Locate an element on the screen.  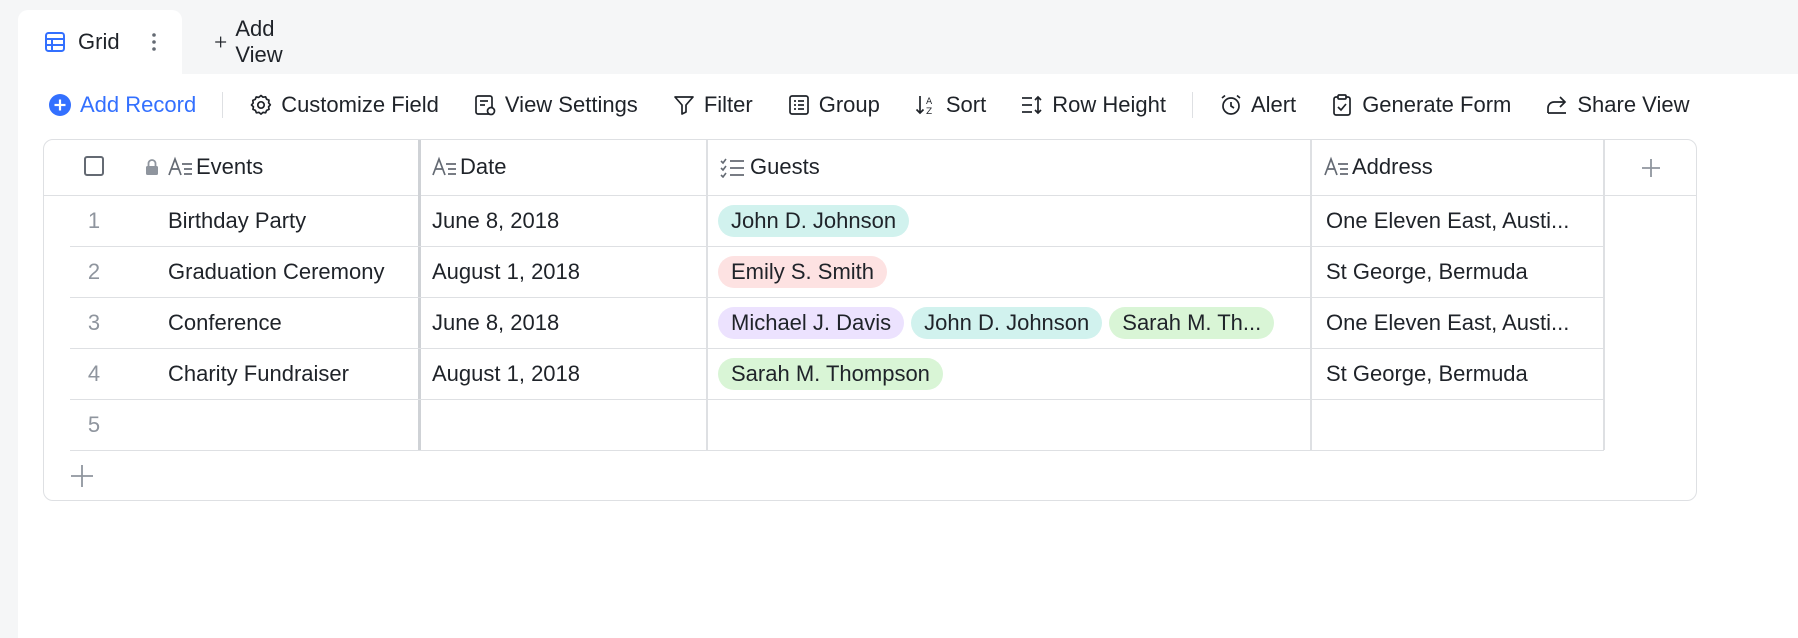
cell-event: Birthday Party is located at coordinates (293, 221).